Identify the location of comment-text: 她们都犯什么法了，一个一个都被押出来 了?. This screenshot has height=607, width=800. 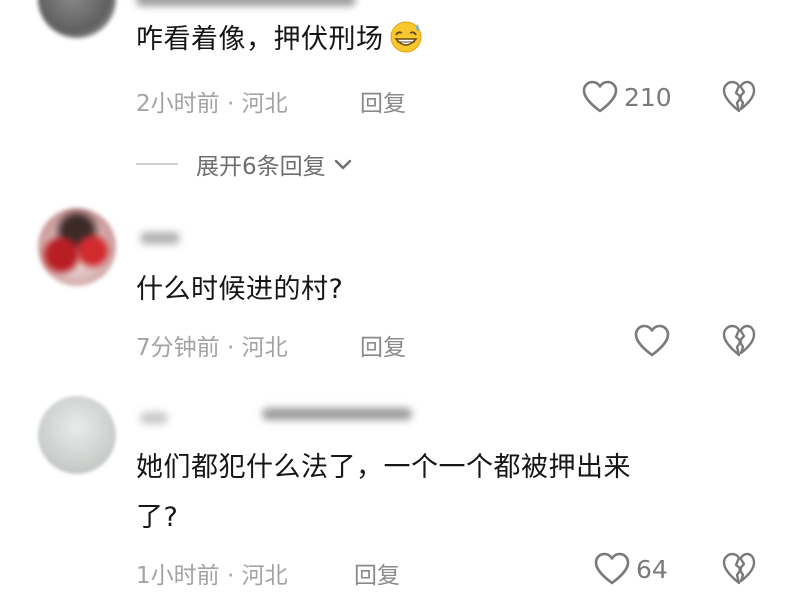
(383, 492).